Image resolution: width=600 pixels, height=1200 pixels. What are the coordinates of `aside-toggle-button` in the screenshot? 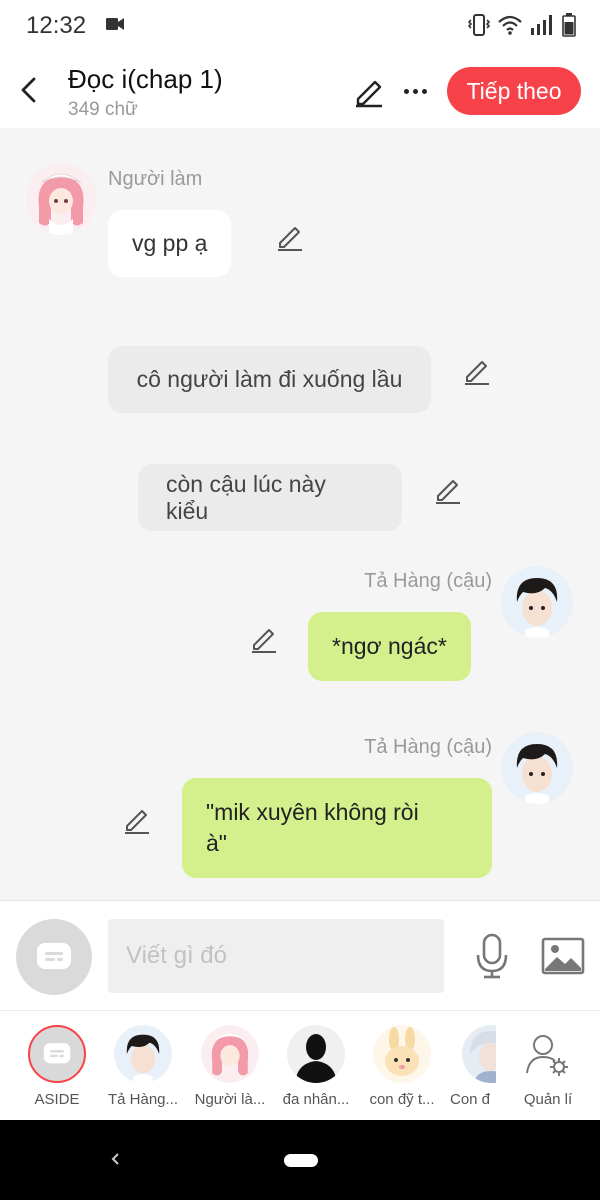 It's located at (54, 957).